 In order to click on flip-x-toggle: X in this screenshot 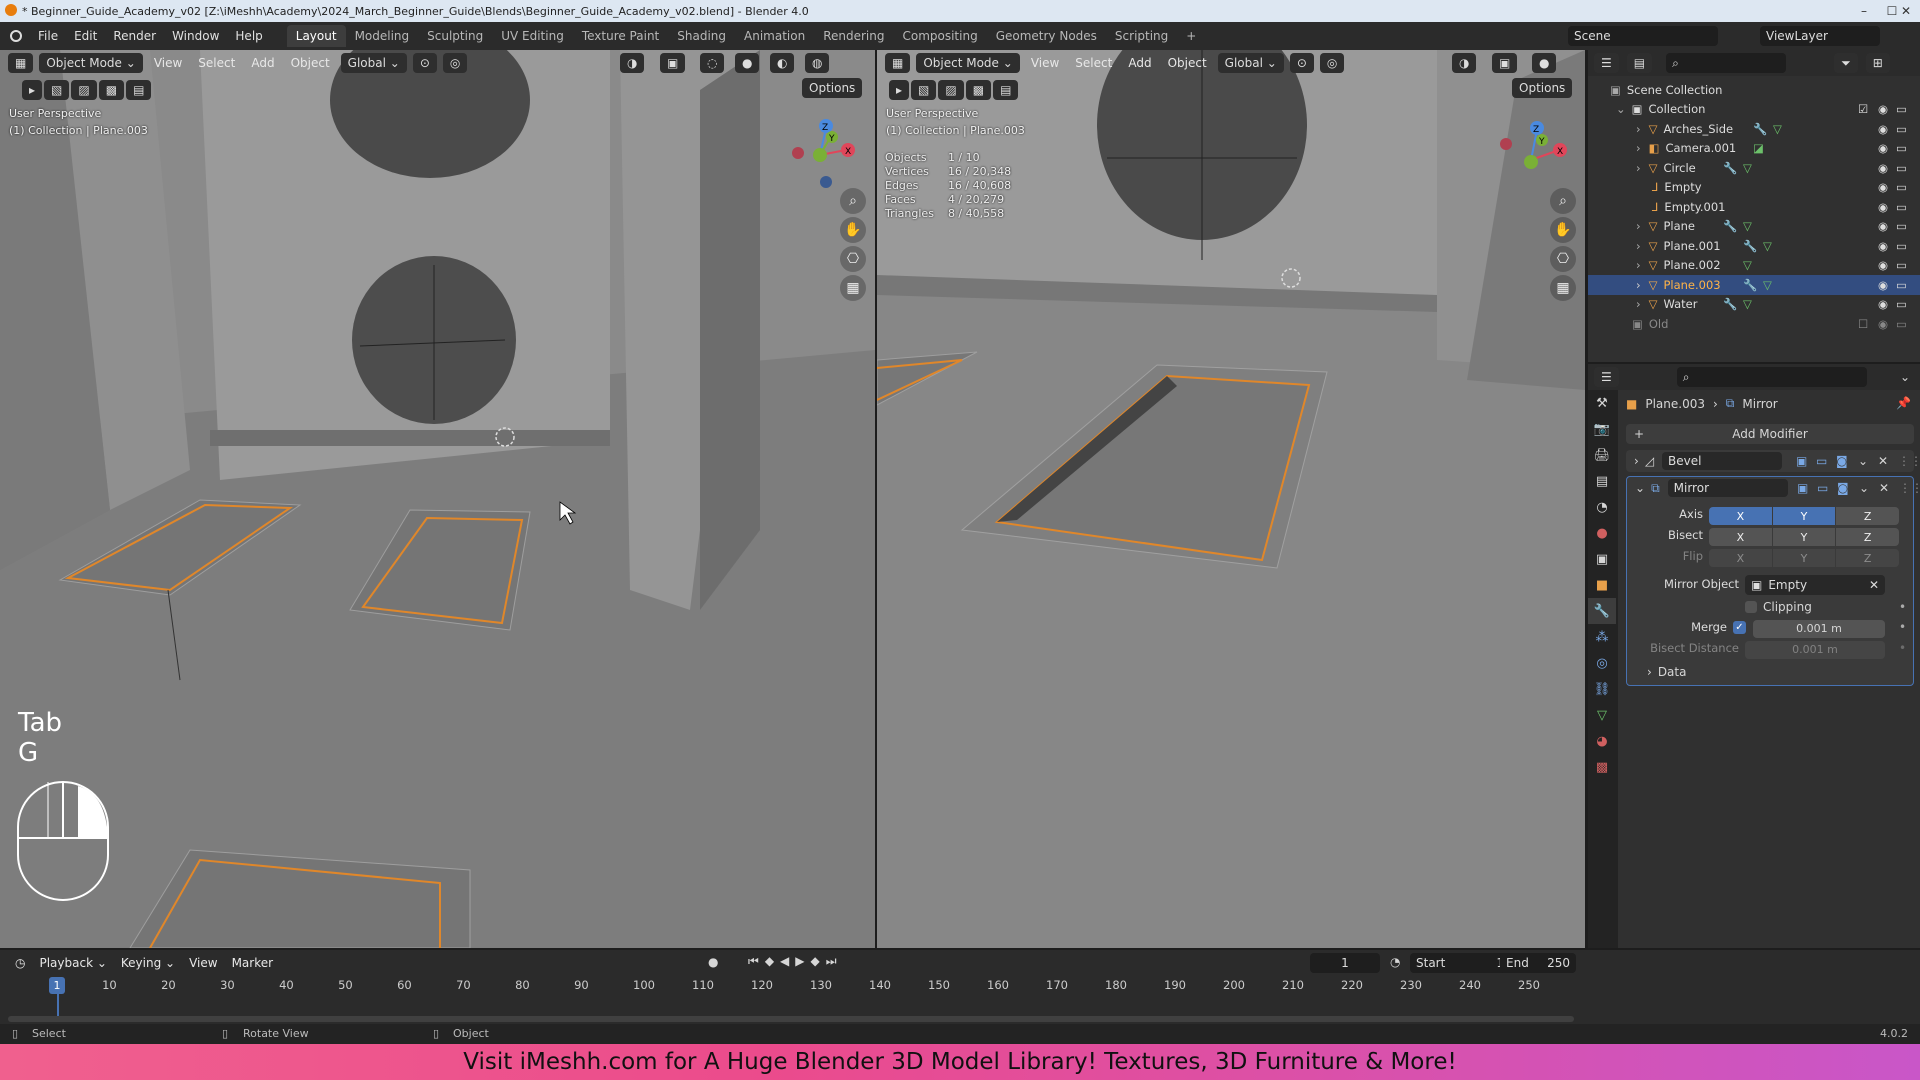, I will do `click(1740, 558)`.